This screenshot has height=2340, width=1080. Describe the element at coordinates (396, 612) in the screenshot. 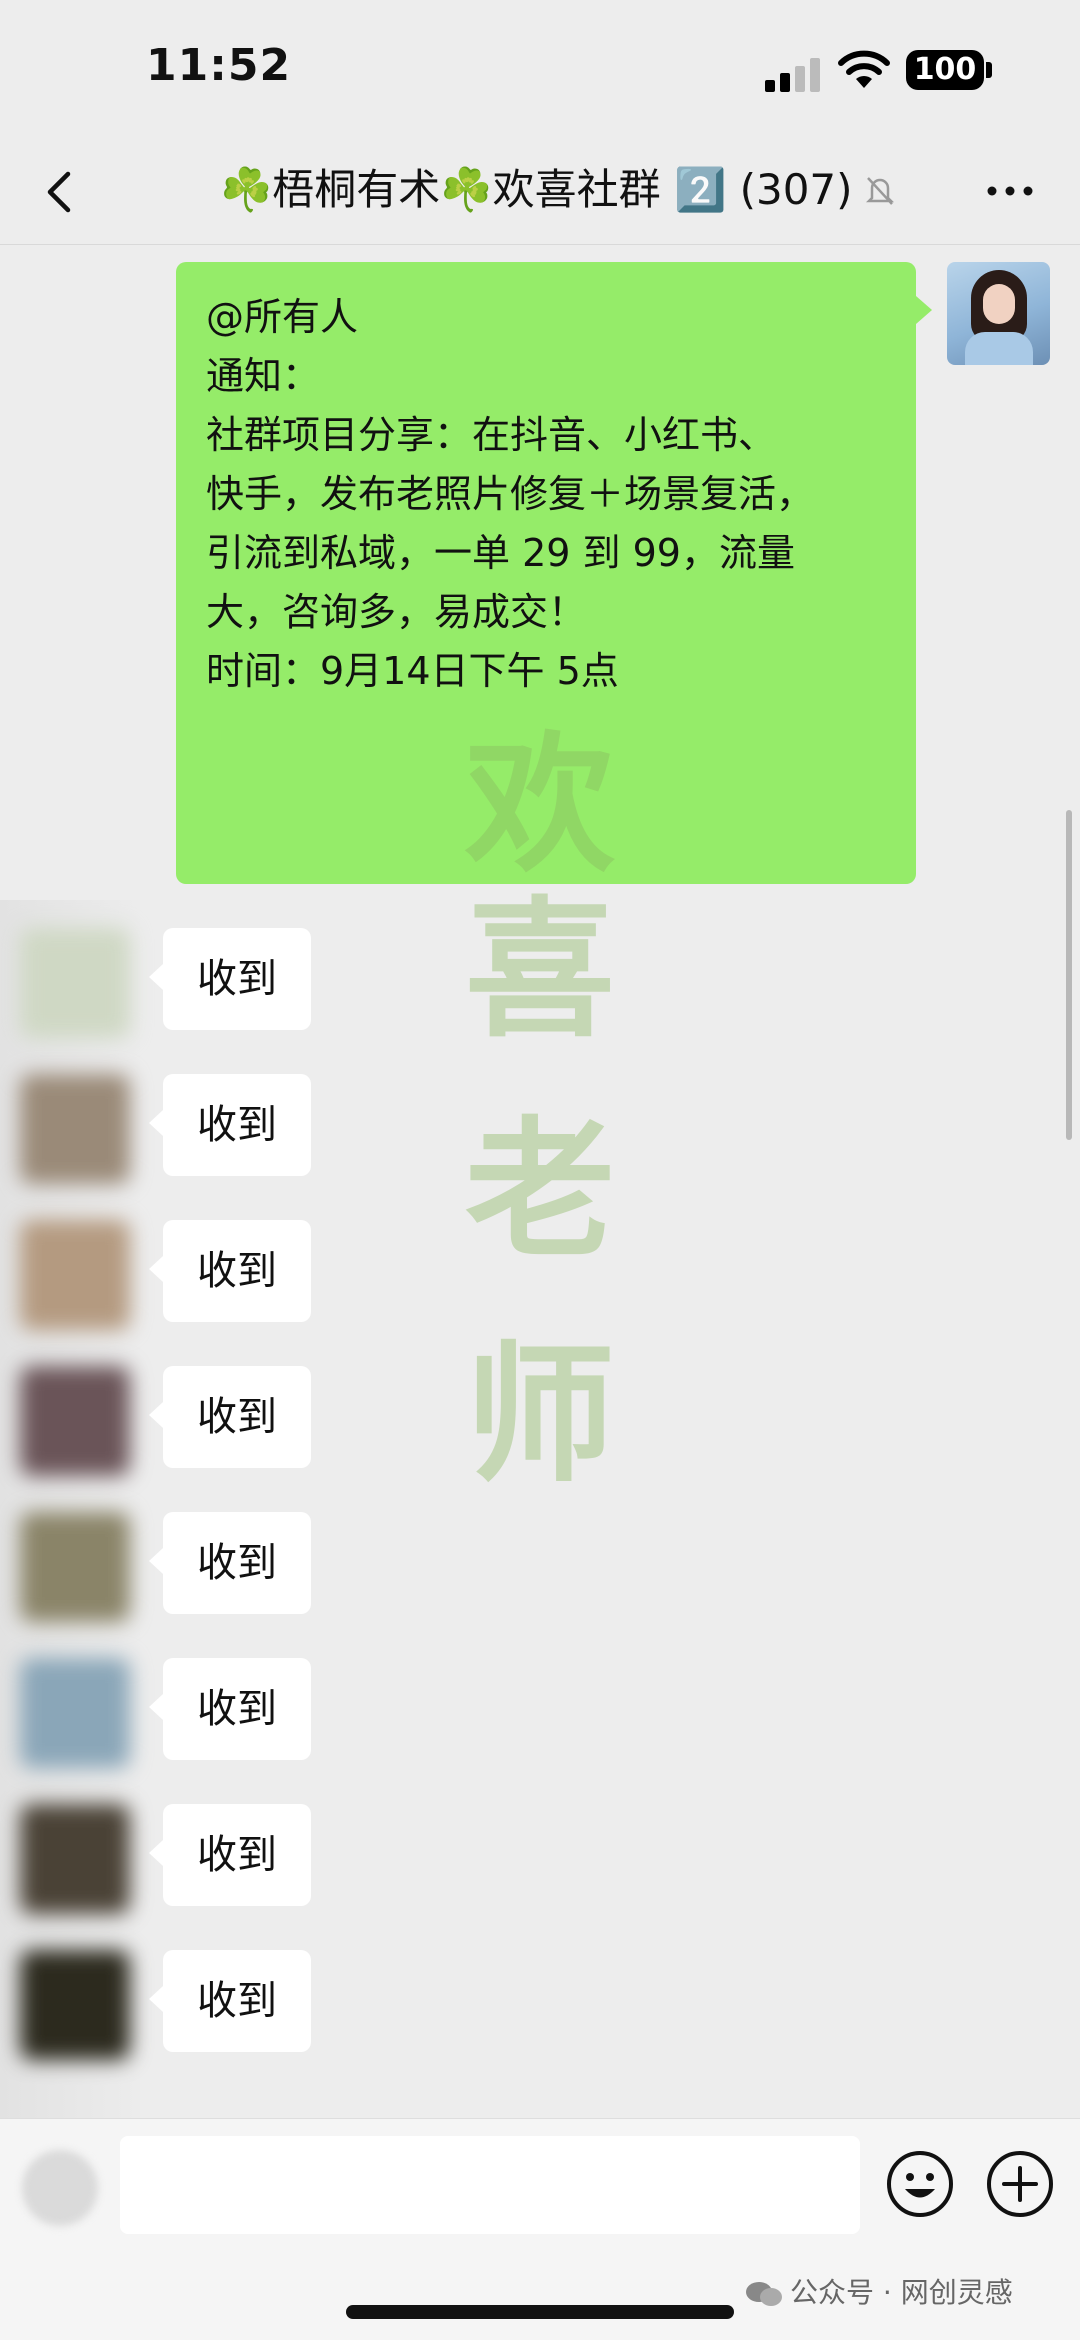

I see `message-line: 大，咨询多，易成交！` at that location.